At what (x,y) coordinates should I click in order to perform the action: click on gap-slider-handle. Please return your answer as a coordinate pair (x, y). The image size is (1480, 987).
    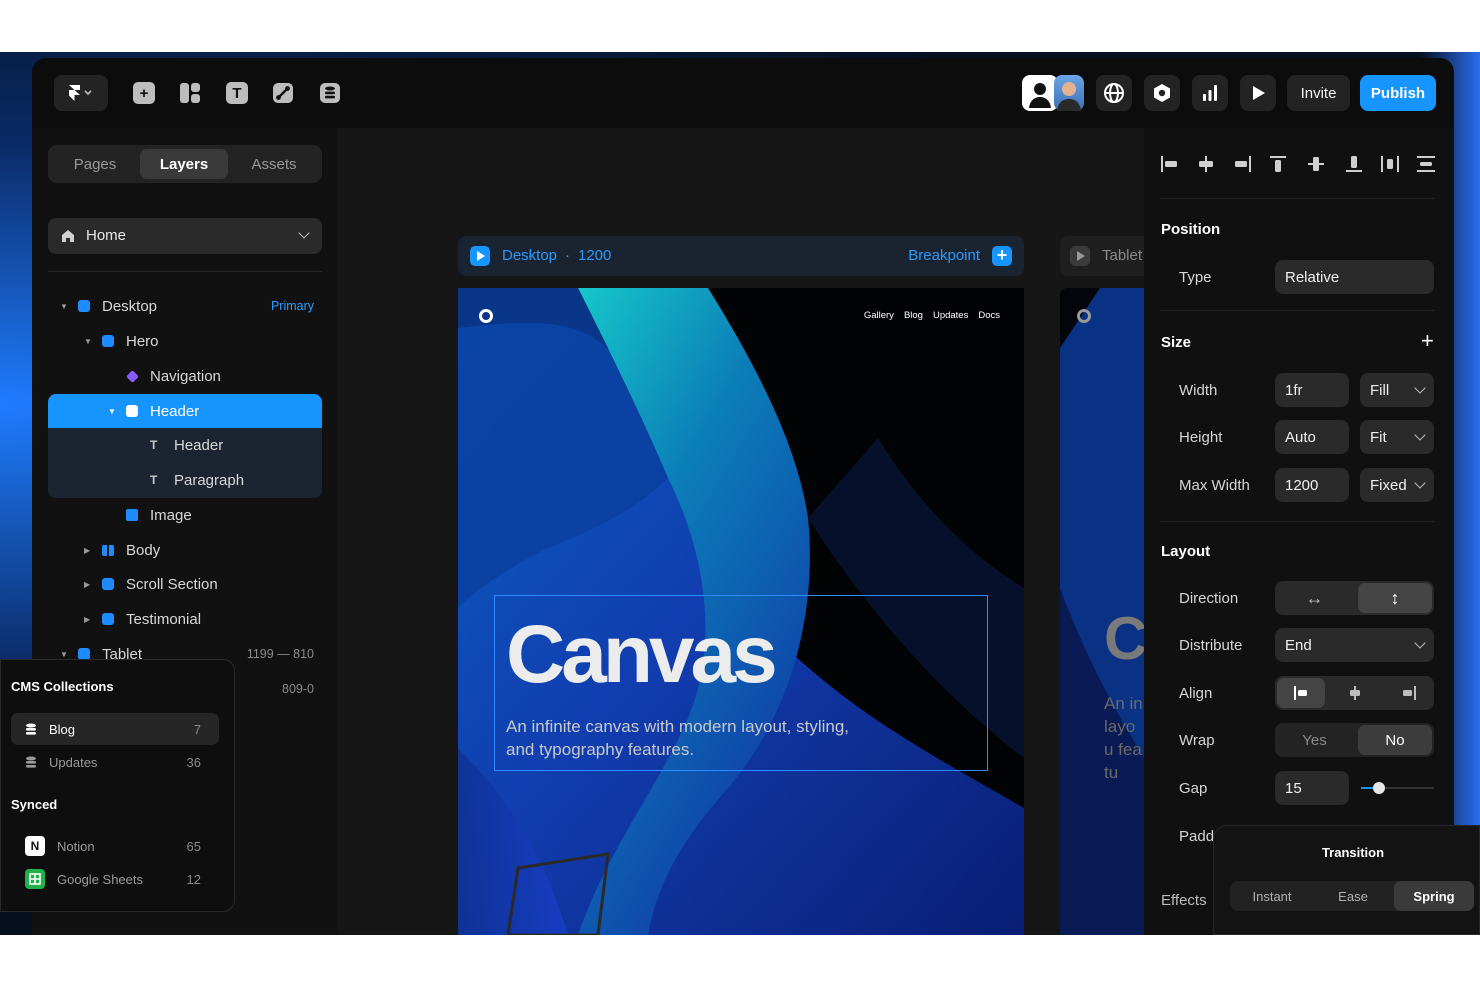
    Looking at the image, I should click on (1379, 788).